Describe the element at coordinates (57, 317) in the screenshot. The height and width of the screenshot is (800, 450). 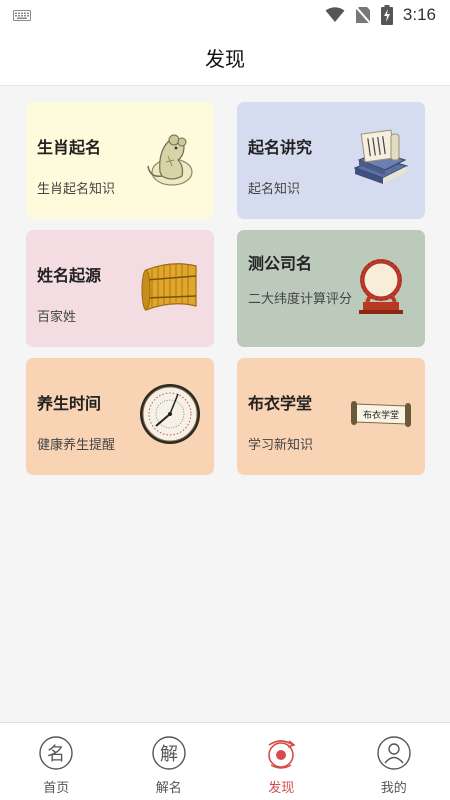
I see `card-subtitle: 百家姓` at that location.